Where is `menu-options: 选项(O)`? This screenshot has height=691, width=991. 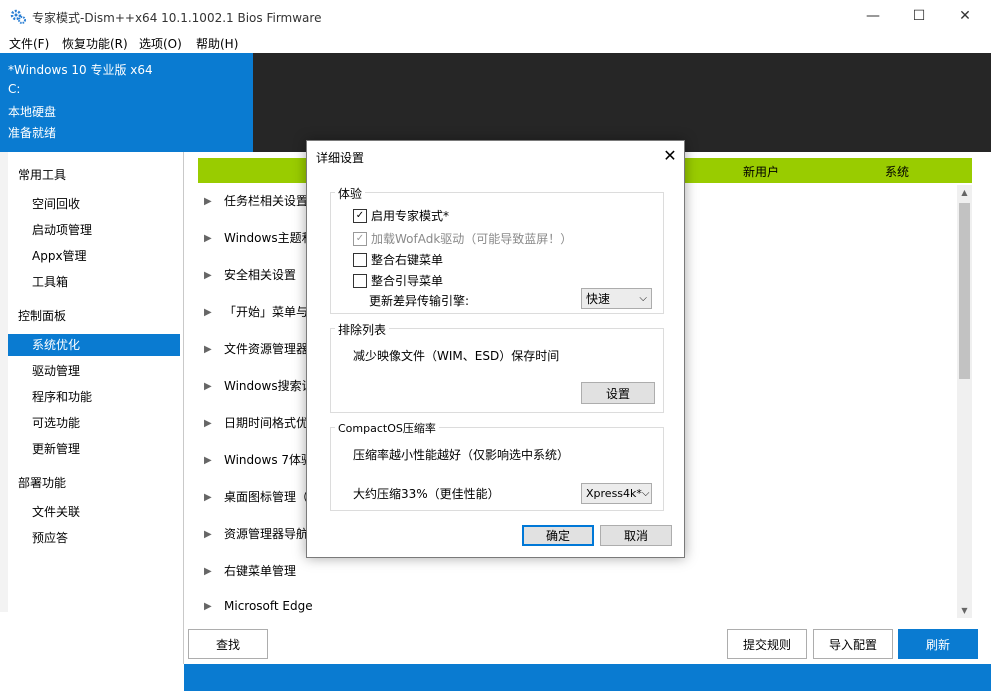
menu-options: 选项(O) is located at coordinates (160, 43).